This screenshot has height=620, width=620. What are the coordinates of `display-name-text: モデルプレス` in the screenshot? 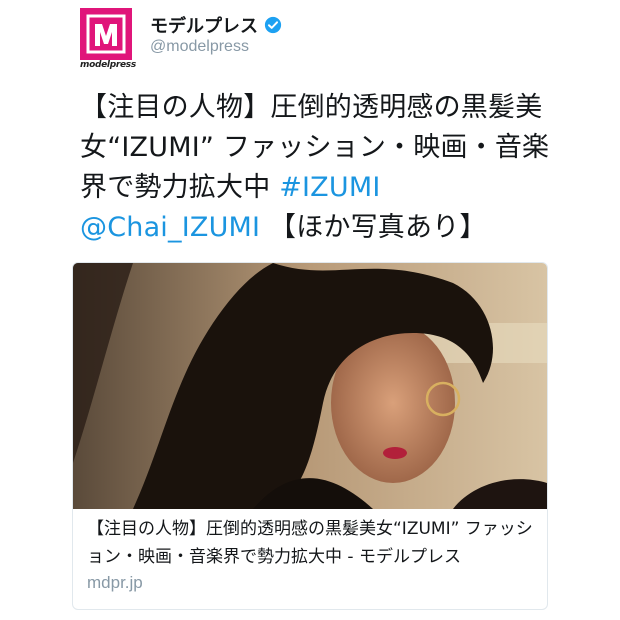 It's located at (204, 26).